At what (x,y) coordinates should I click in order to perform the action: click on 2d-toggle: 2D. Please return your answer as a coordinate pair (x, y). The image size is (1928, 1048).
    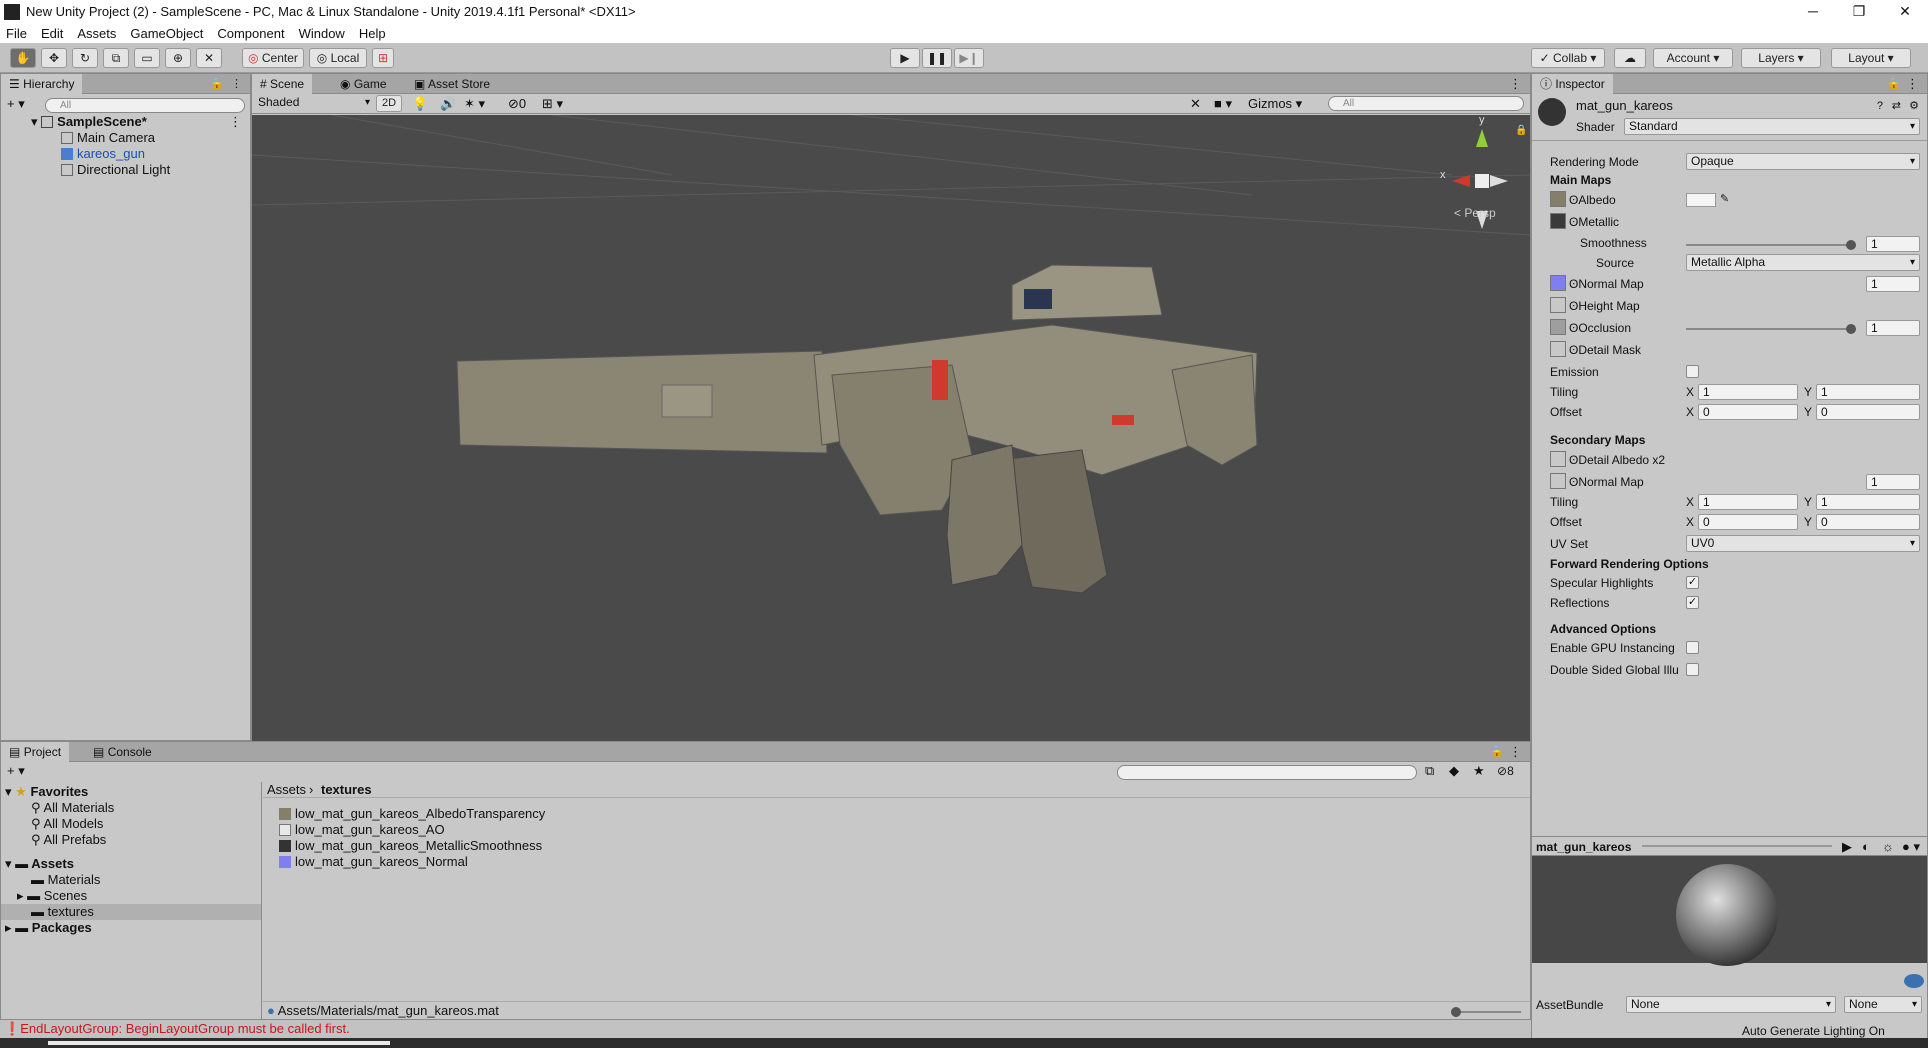
    Looking at the image, I should click on (389, 103).